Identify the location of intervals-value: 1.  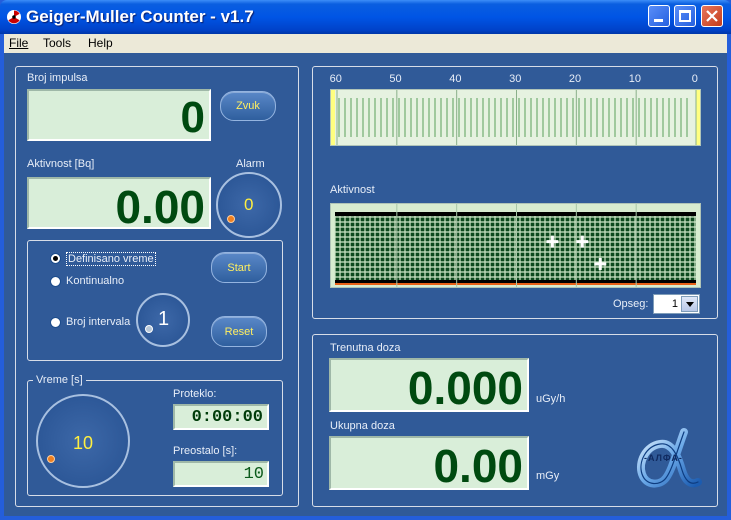
(164, 319).